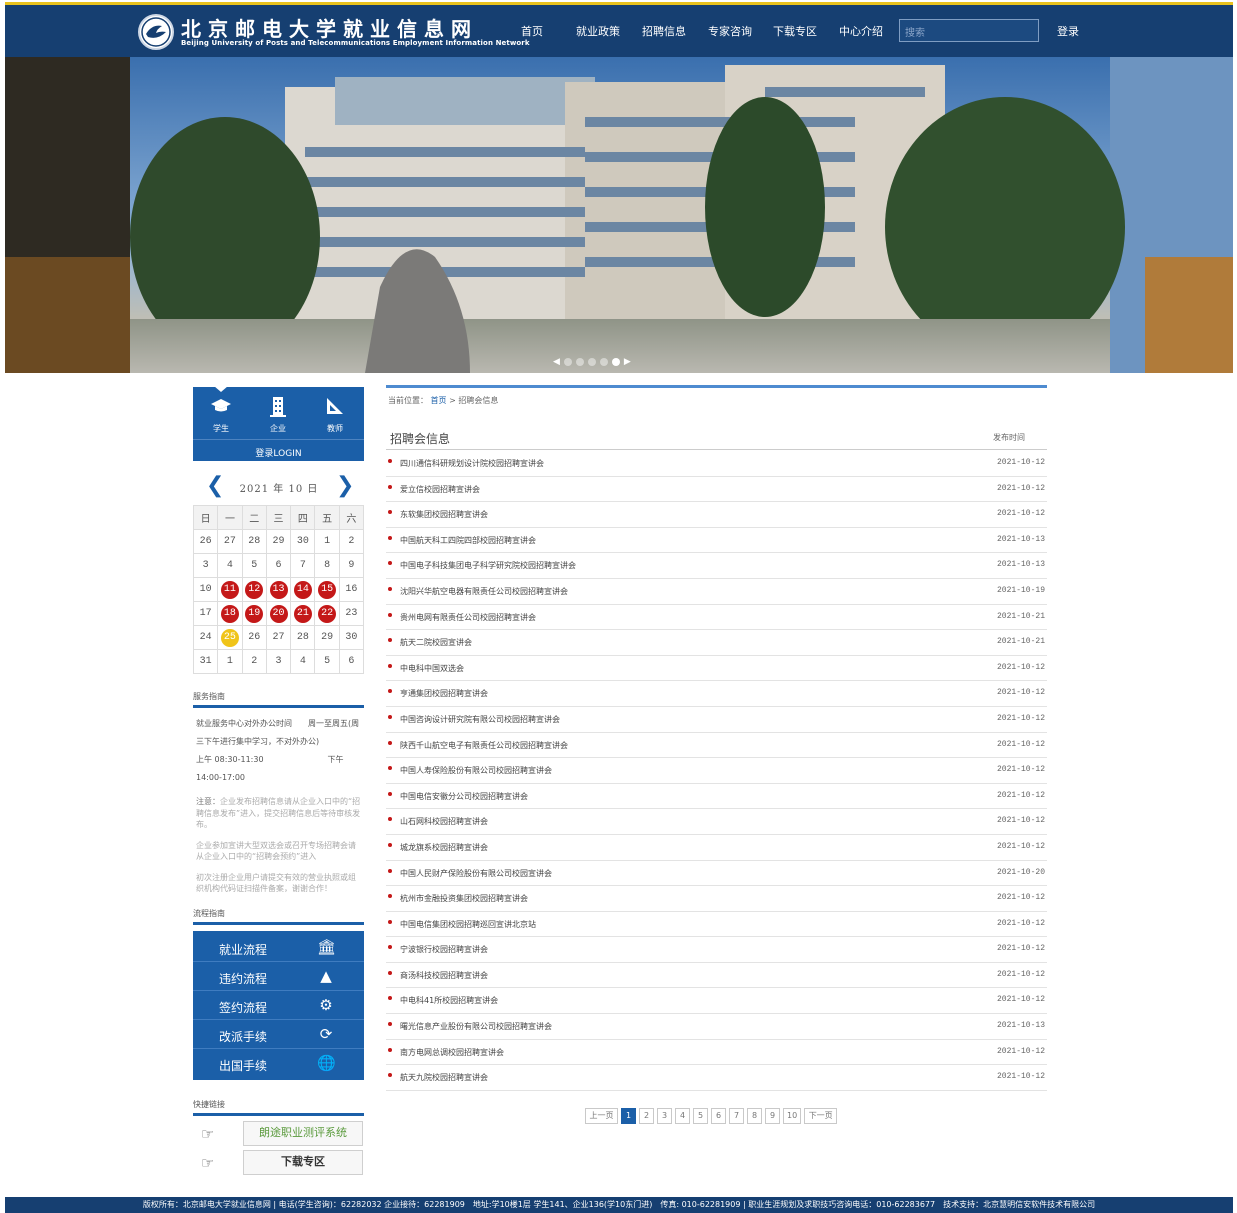  I want to click on job-fair-link: 曙光信息产业股份有限公司校园招聘宣讲会, so click(476, 1026).